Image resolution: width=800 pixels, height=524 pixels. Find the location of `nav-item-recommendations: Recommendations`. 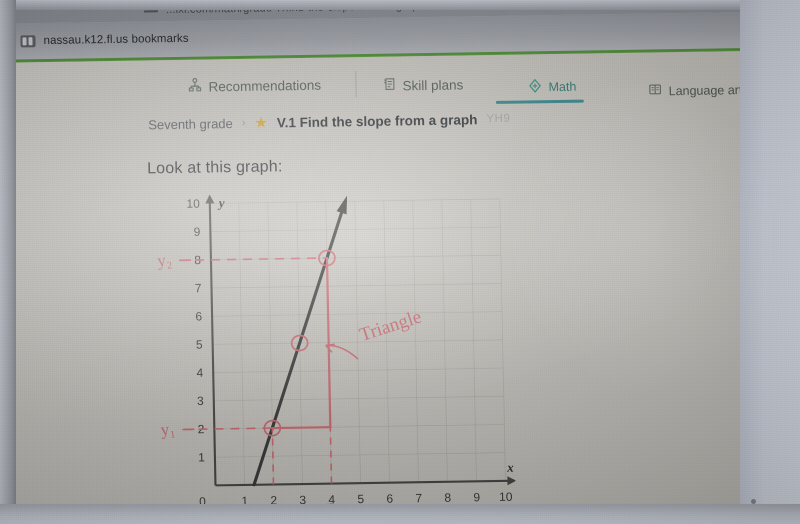

nav-item-recommendations: Recommendations is located at coordinates (254, 86).